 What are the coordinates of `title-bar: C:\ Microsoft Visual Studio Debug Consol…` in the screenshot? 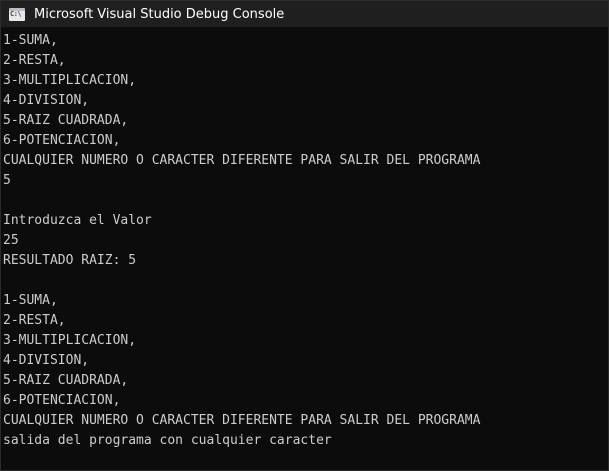 It's located at (304, 14).